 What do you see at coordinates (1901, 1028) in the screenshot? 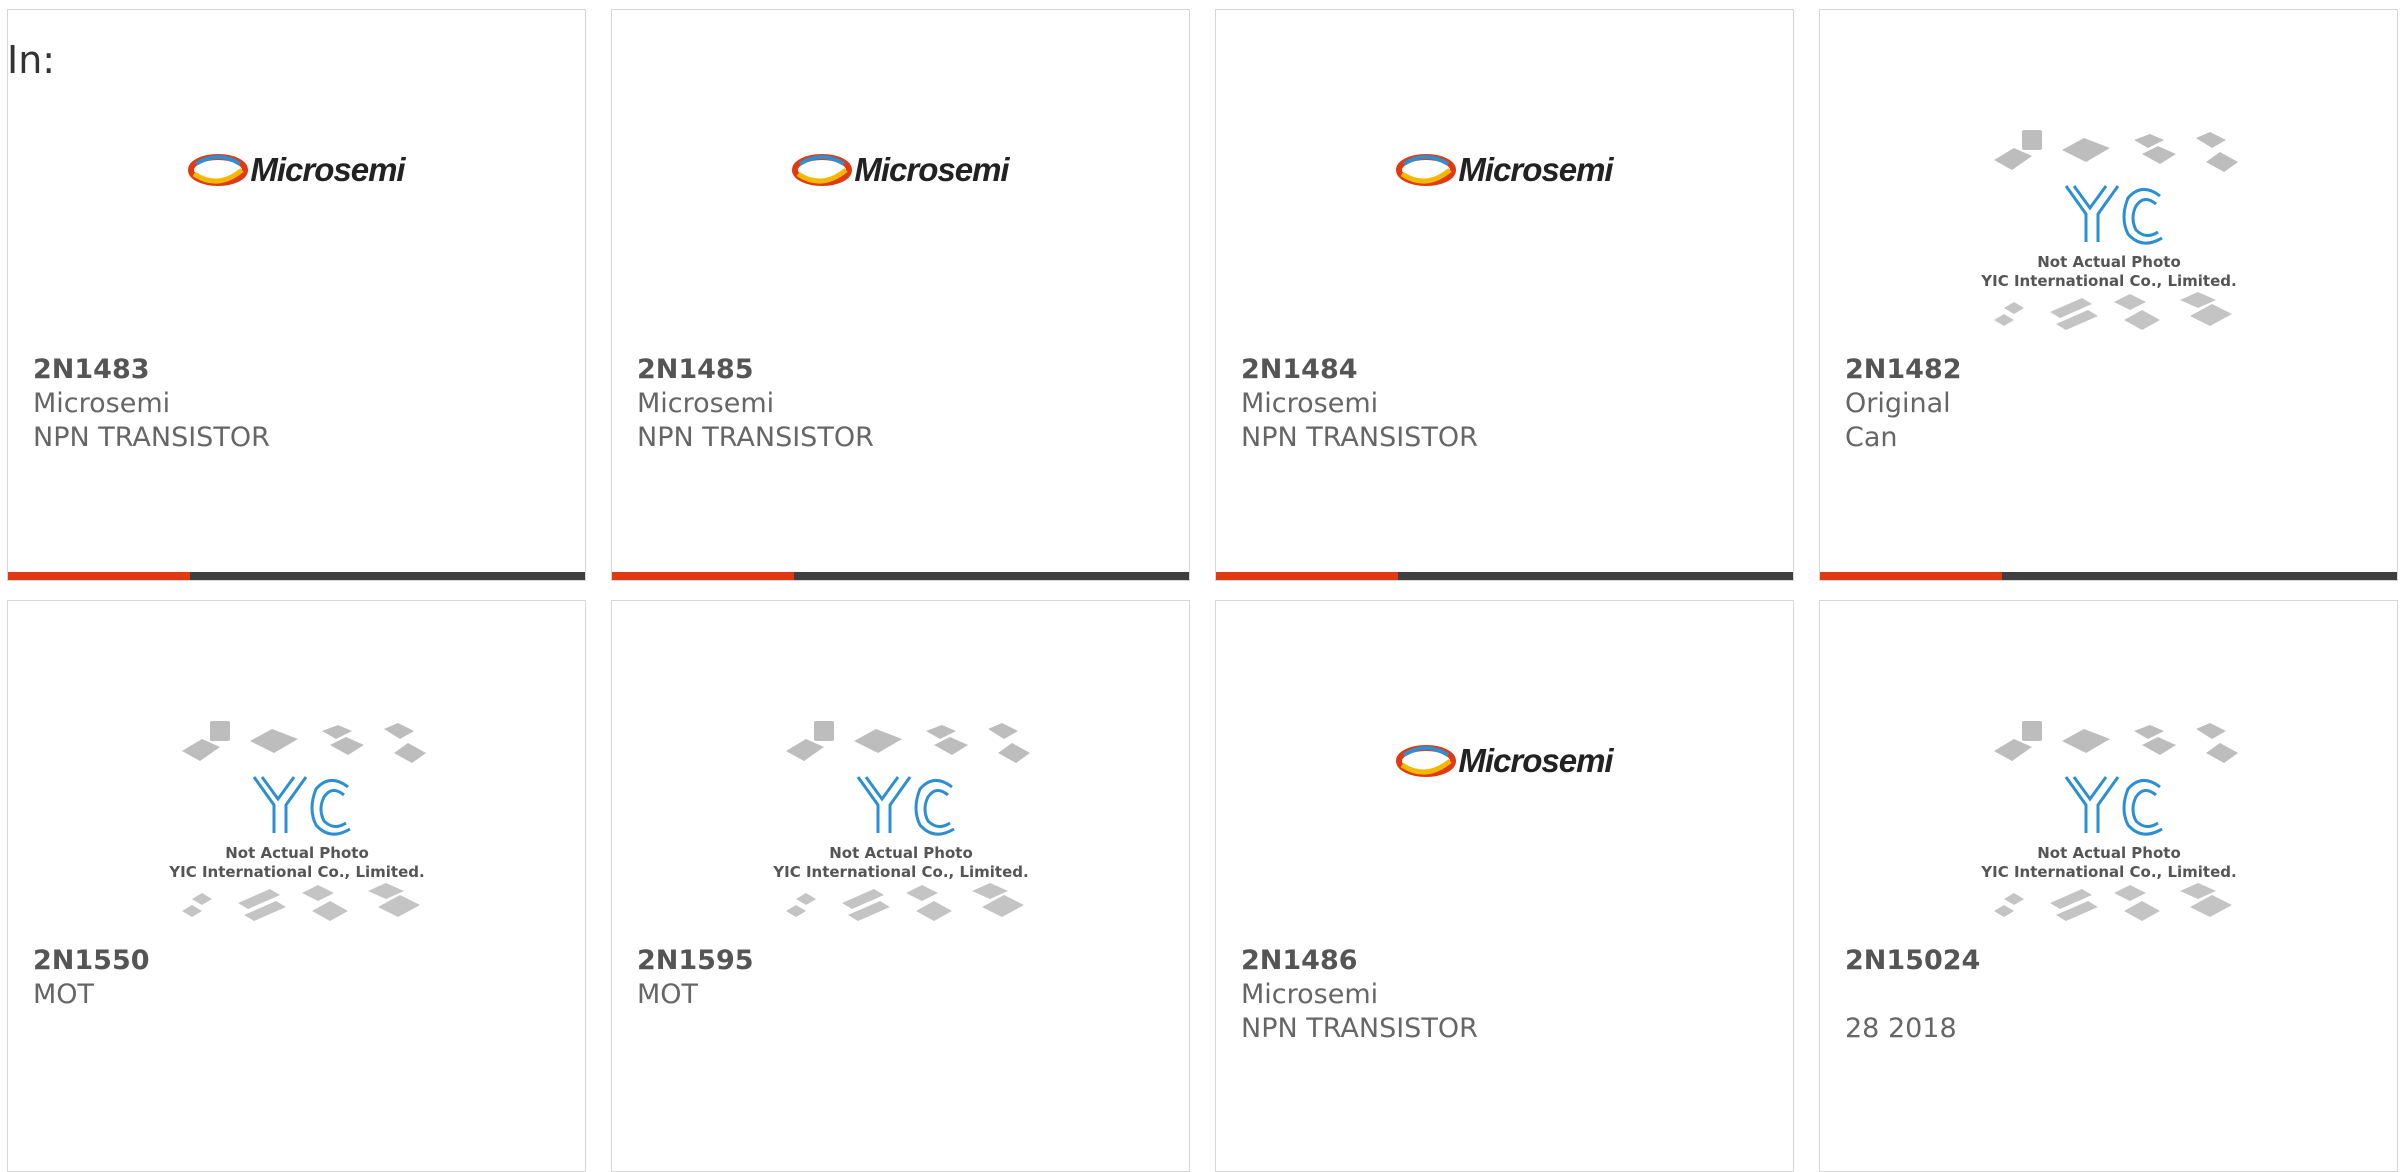
I see `description: 28 2018` at bounding box center [1901, 1028].